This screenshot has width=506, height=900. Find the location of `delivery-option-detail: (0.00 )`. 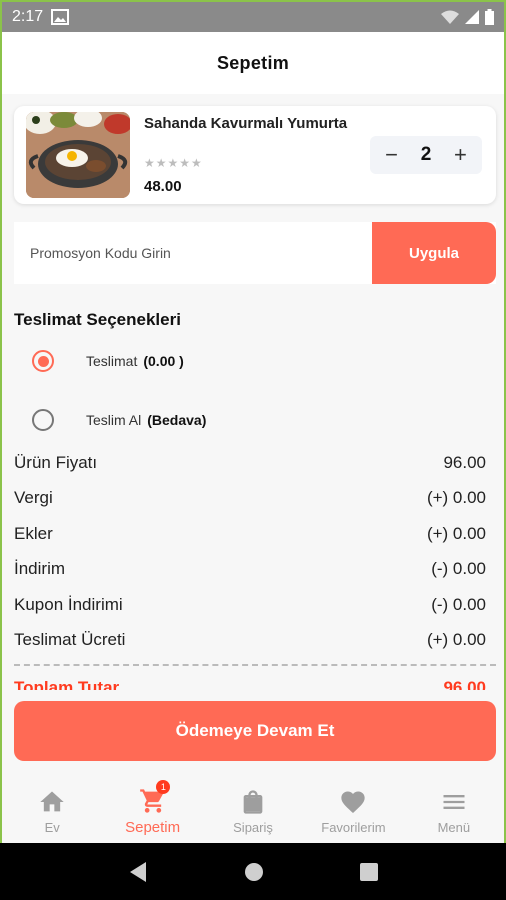

delivery-option-detail: (0.00 ) is located at coordinates (163, 361).